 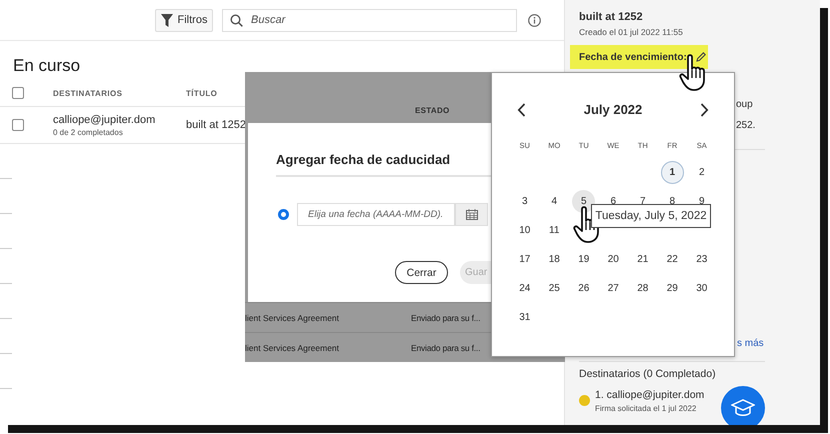 What do you see at coordinates (202, 93) in the screenshot?
I see `column-header: TÍTULO` at bounding box center [202, 93].